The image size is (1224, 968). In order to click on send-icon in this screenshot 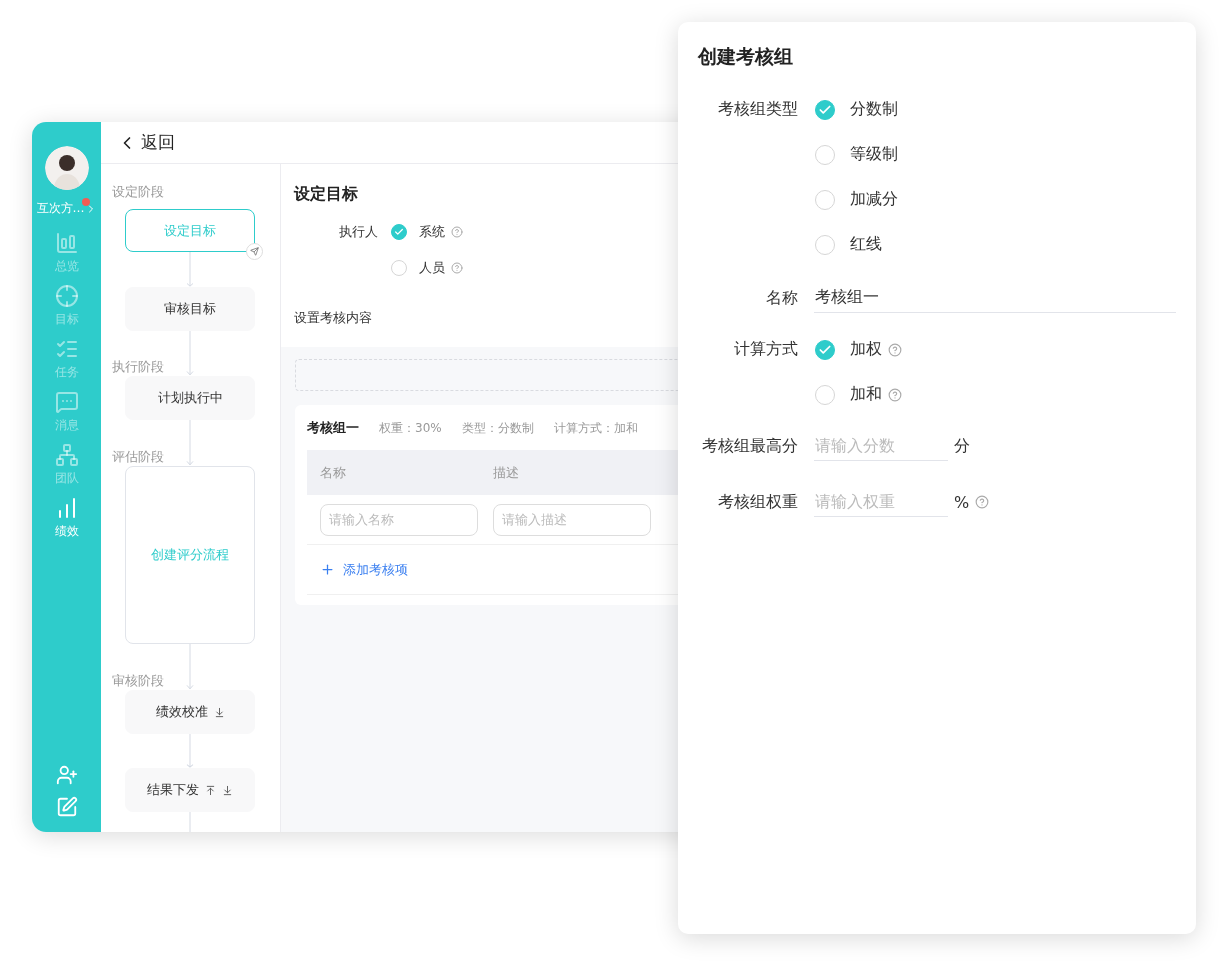, I will do `click(254, 251)`.